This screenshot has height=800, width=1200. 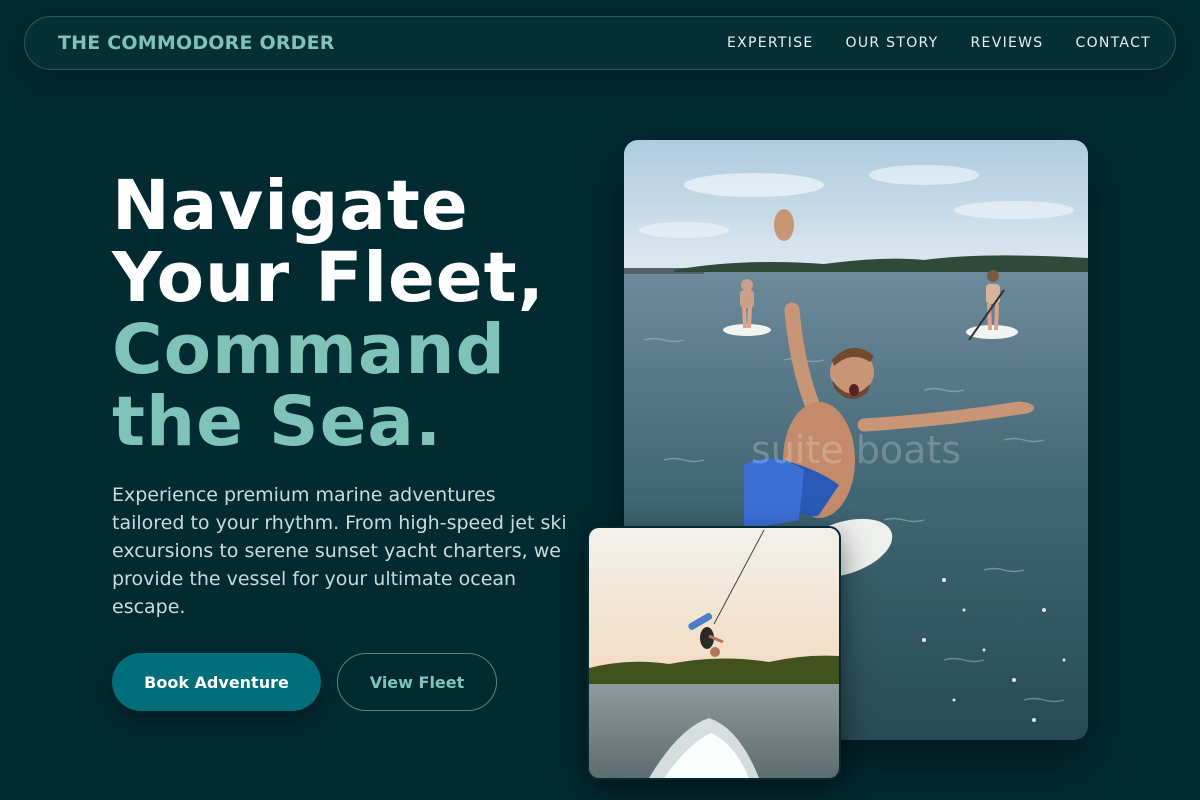 I want to click on nav-item-our-story: OUR STORY, so click(x=892, y=43).